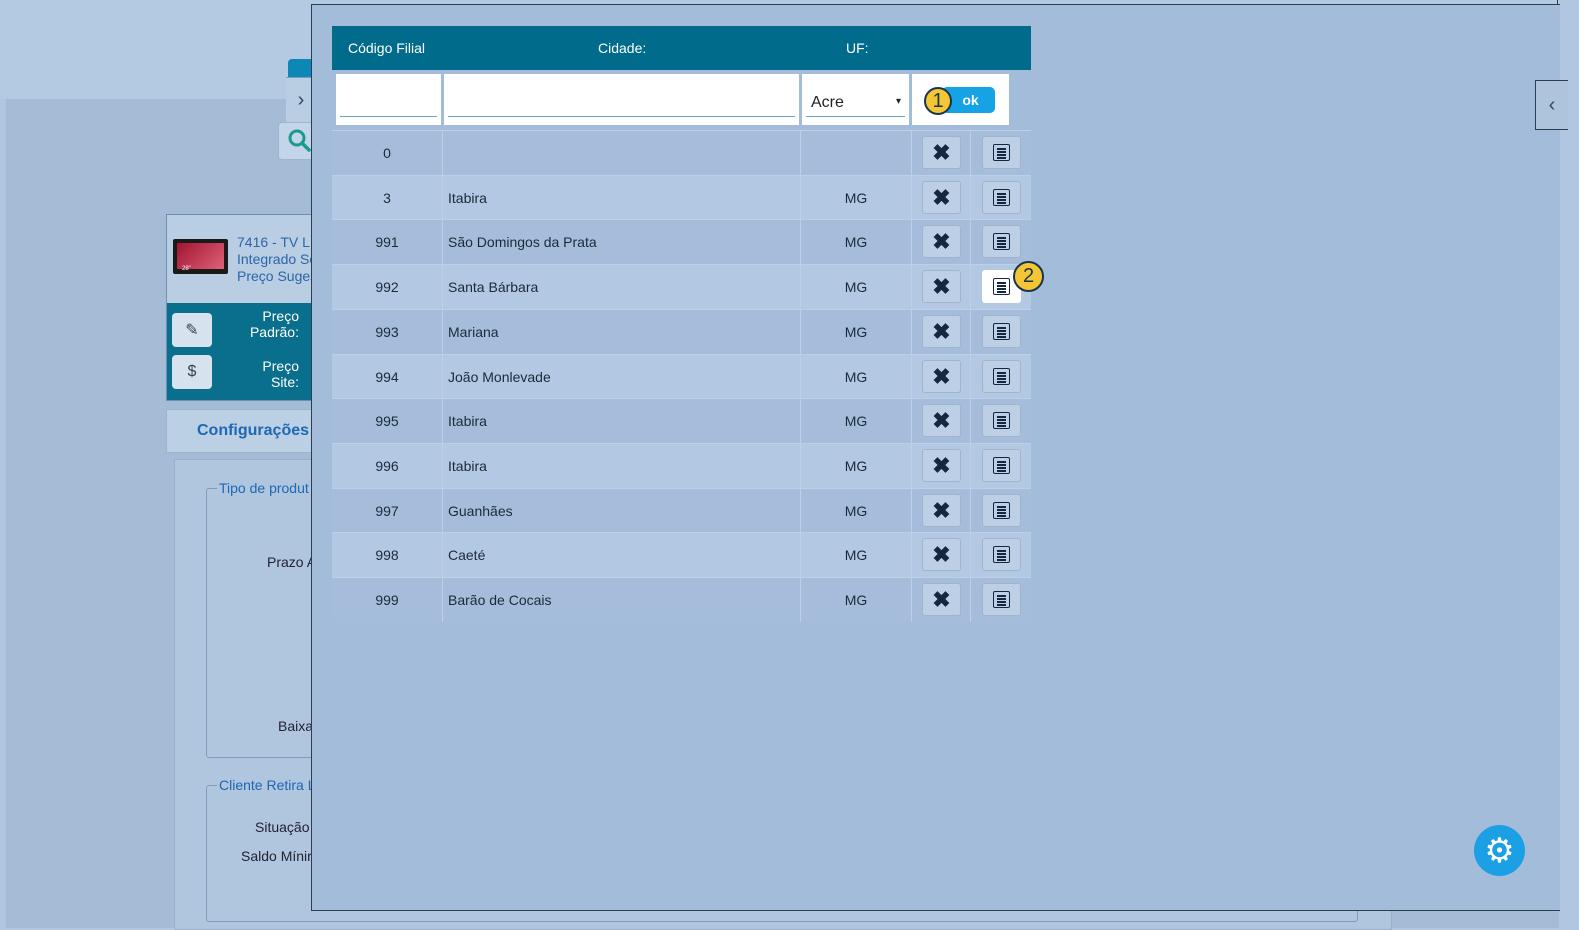 The width and height of the screenshot is (1579, 930). What do you see at coordinates (467, 198) in the screenshot?
I see `cell-cidade: Itabira` at bounding box center [467, 198].